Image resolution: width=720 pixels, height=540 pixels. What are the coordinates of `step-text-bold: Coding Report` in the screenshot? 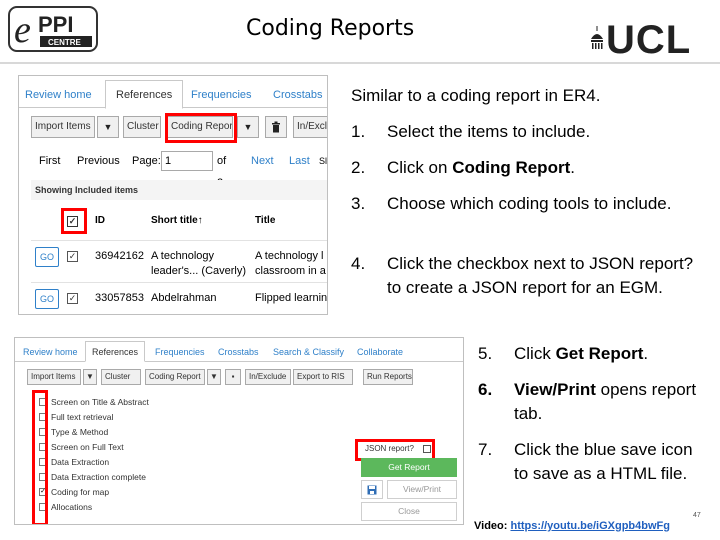 It's located at (511, 167).